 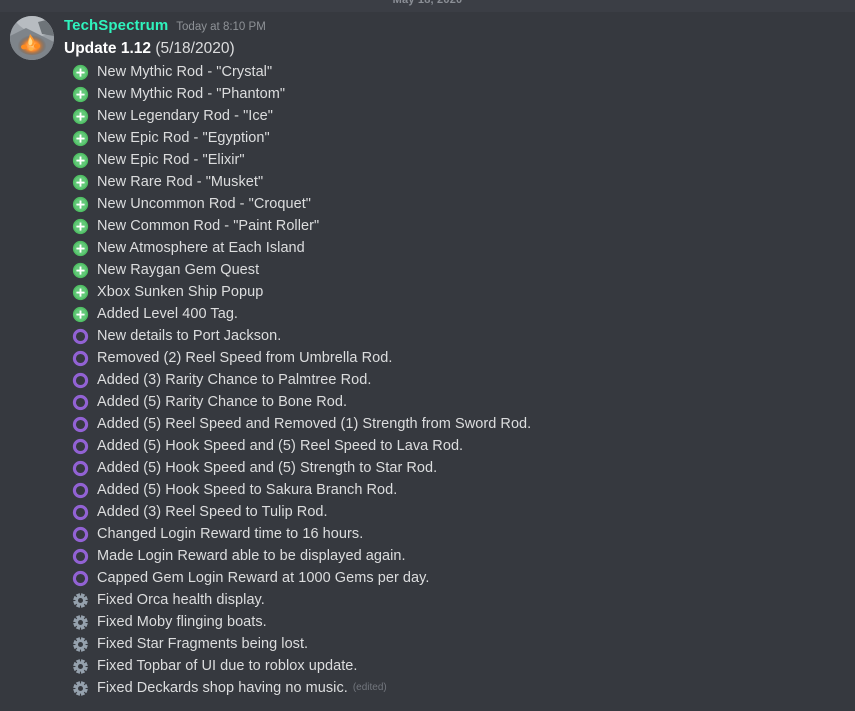 I want to click on edited-tag: (edited), so click(x=369, y=687).